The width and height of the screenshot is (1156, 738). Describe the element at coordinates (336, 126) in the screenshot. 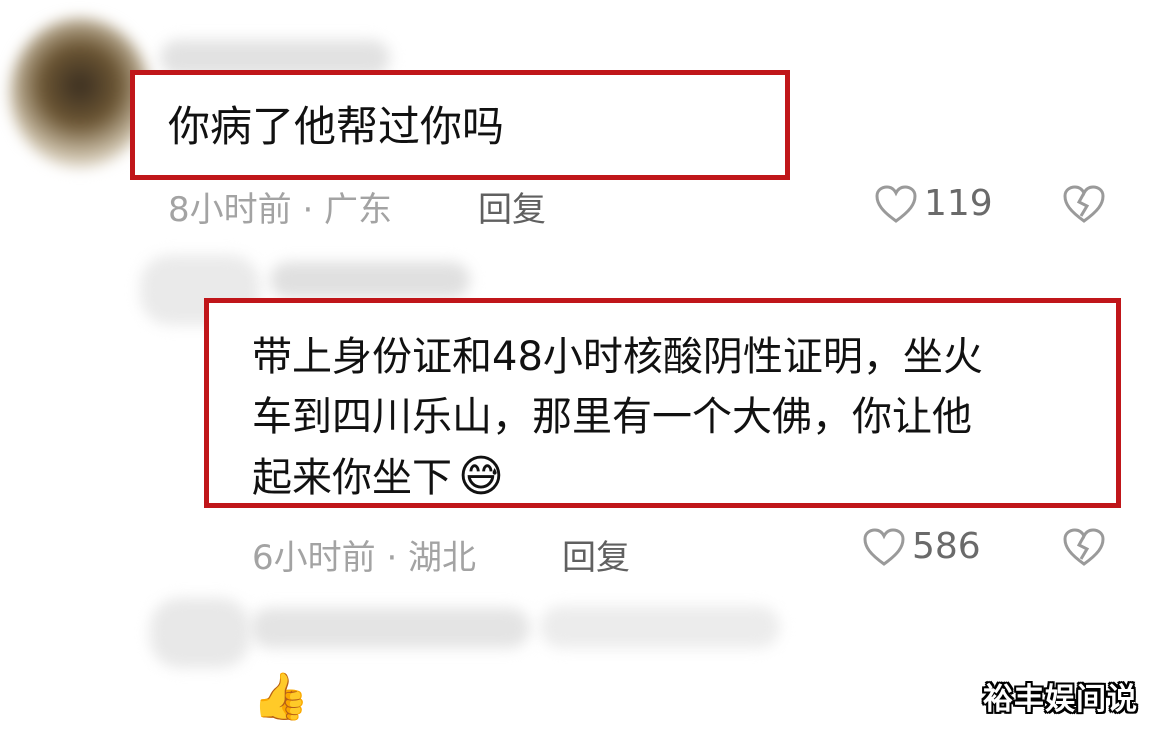

I see `comment-1-text: 你病了他帮过你吗` at that location.